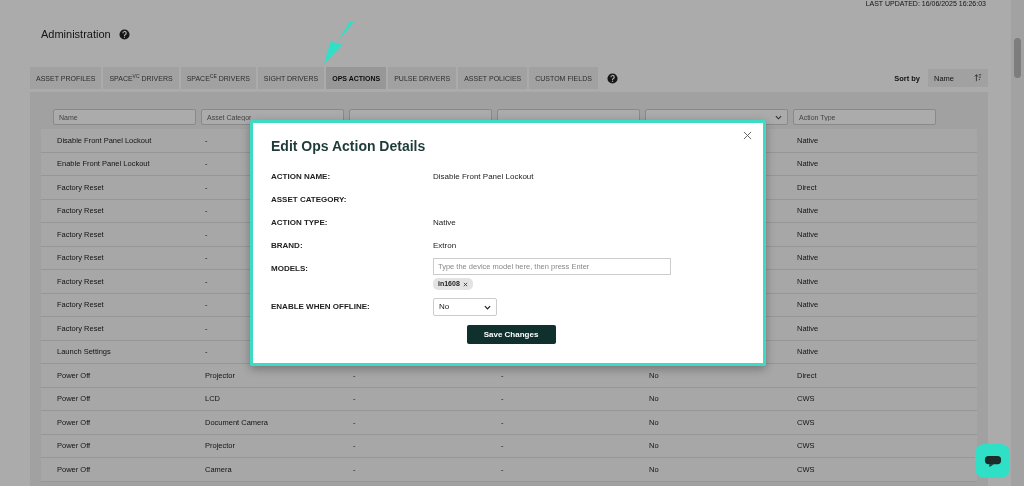  I want to click on field-label: MODELS:, so click(290, 269).